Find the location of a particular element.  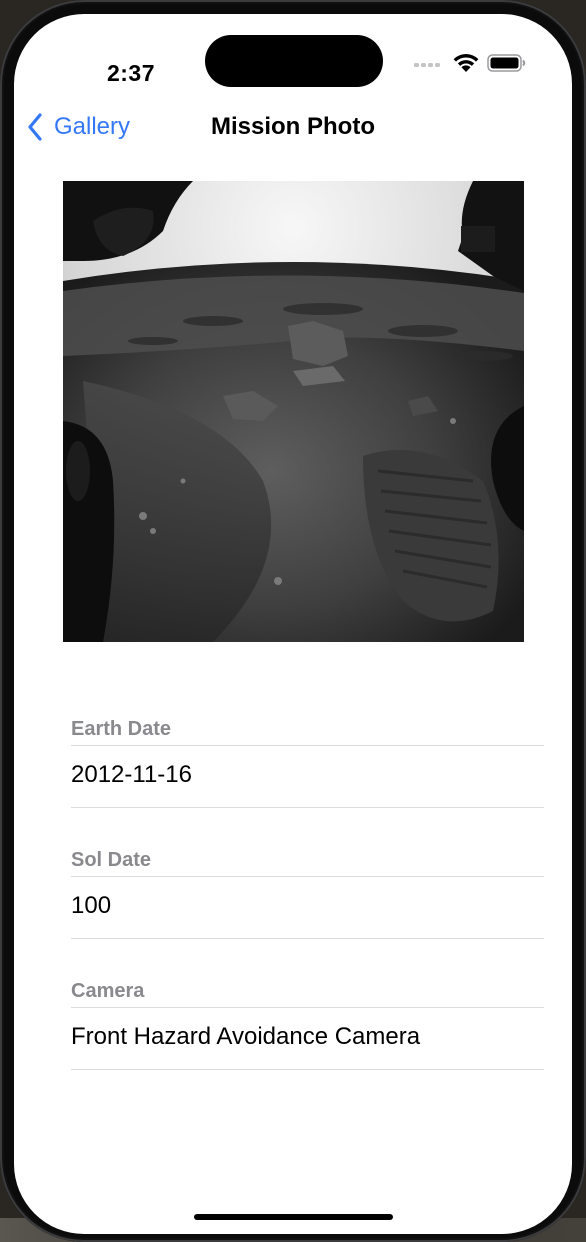

cellular-signal-icon is located at coordinates (429, 64).